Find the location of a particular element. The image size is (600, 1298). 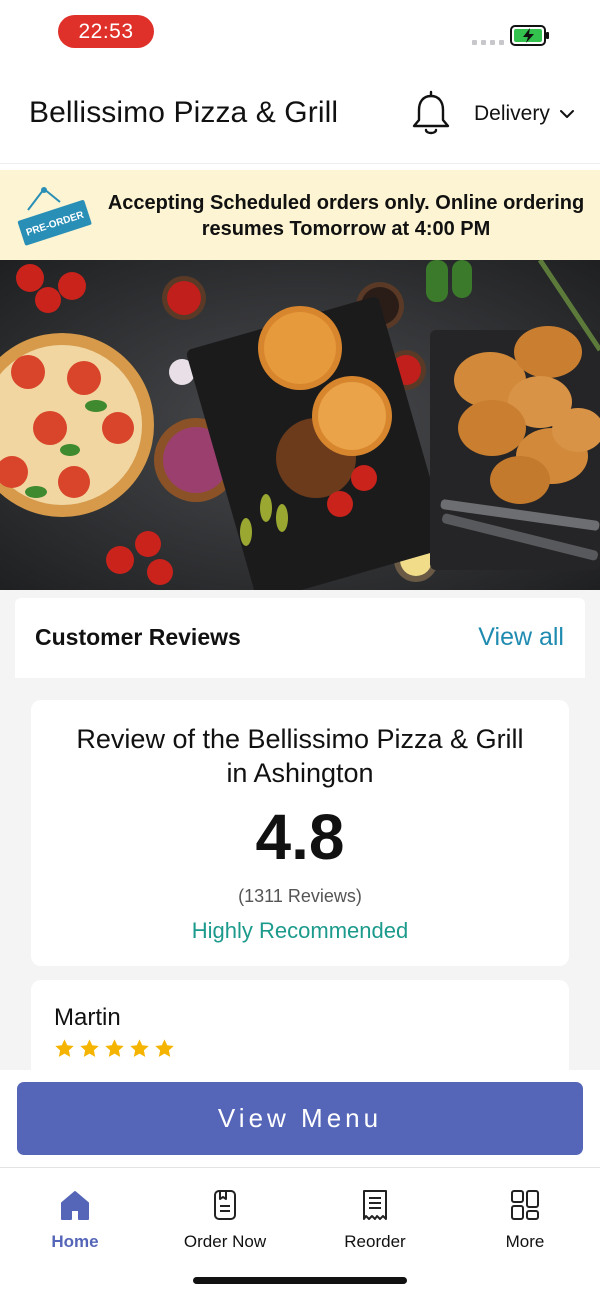

view-menu-bar: View Menu is located at coordinates (300, 1118).